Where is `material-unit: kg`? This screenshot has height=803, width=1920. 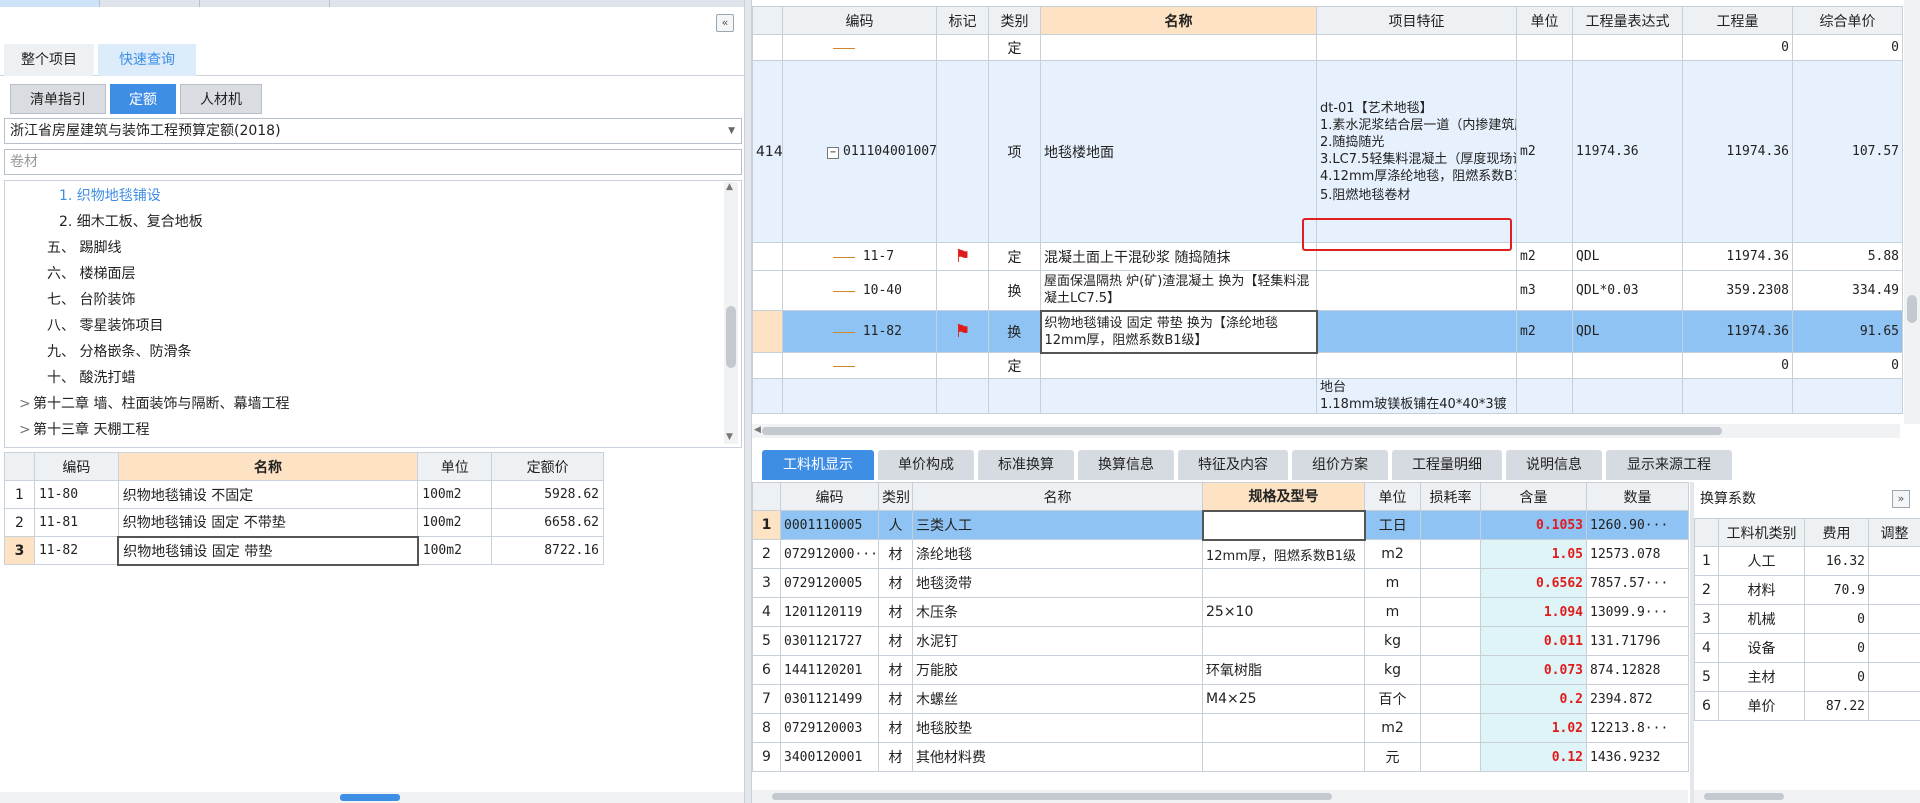
material-unit: kg is located at coordinates (1392, 670).